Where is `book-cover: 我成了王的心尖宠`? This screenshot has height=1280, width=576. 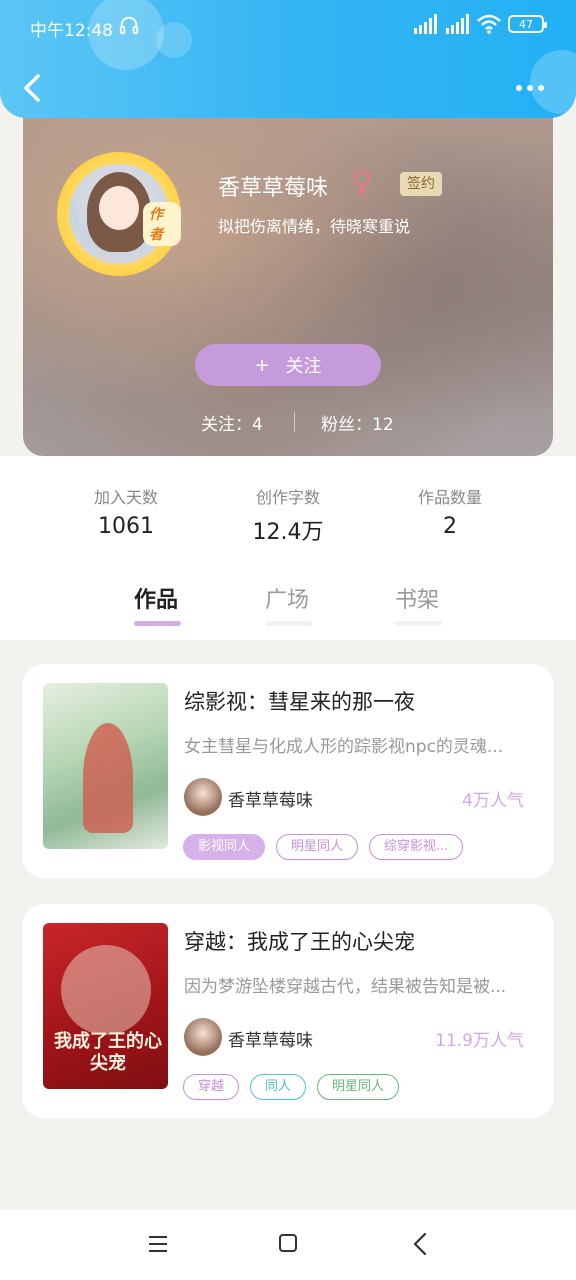 book-cover: 我成了王的心尖宠 is located at coordinates (105, 1006).